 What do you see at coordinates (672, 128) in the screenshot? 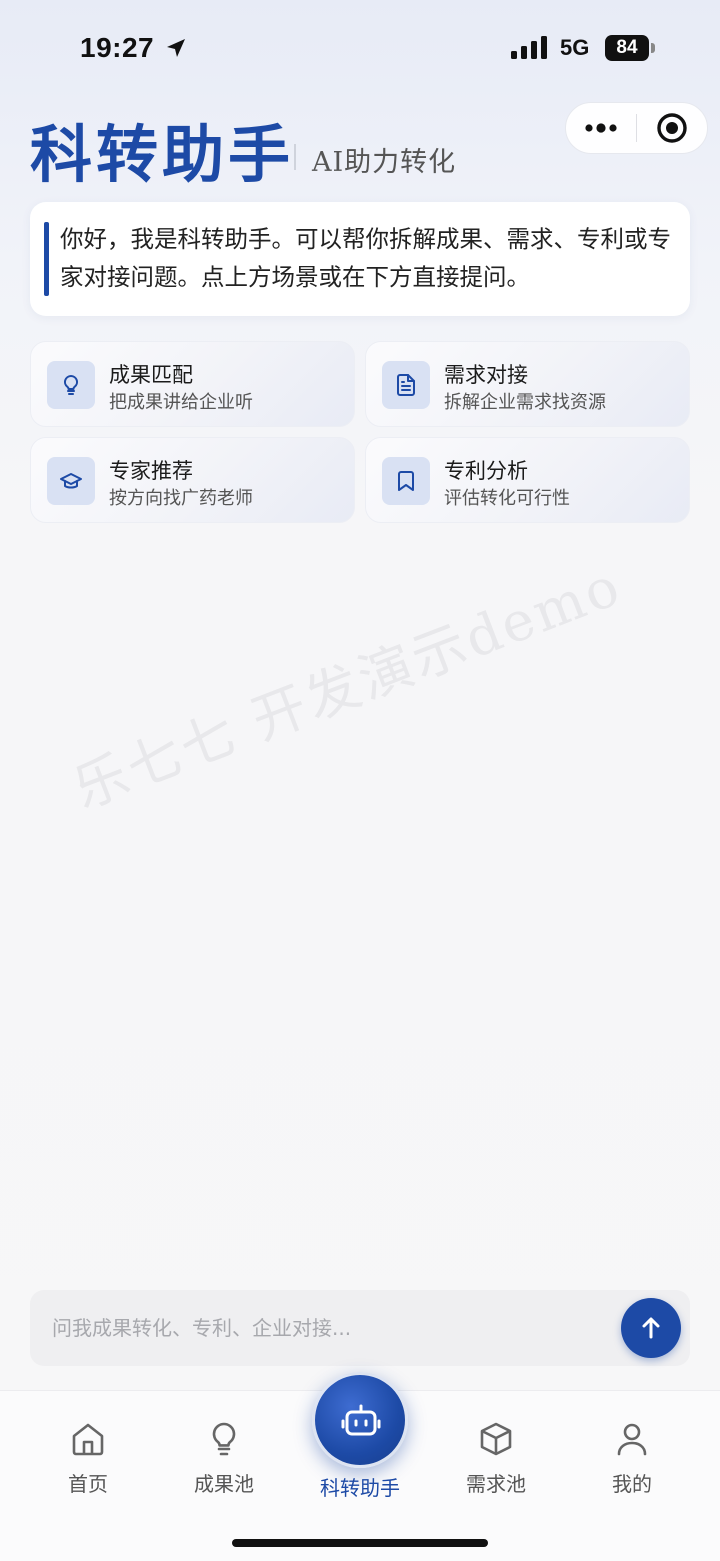
I see `close-target-icon` at bounding box center [672, 128].